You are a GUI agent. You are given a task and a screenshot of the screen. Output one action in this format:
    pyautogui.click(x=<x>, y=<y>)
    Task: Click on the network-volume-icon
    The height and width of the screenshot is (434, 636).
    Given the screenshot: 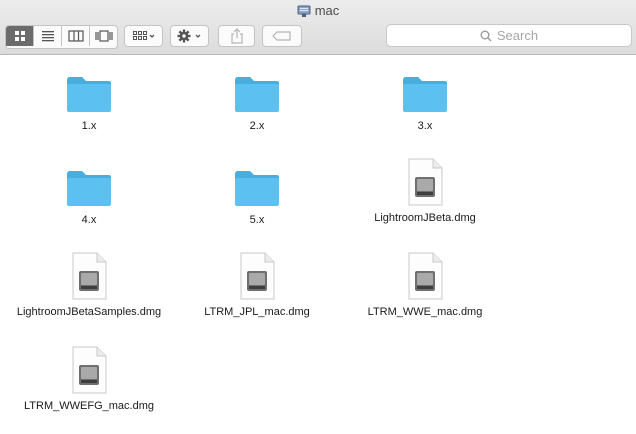 What is the action you would take?
    pyautogui.click(x=304, y=11)
    